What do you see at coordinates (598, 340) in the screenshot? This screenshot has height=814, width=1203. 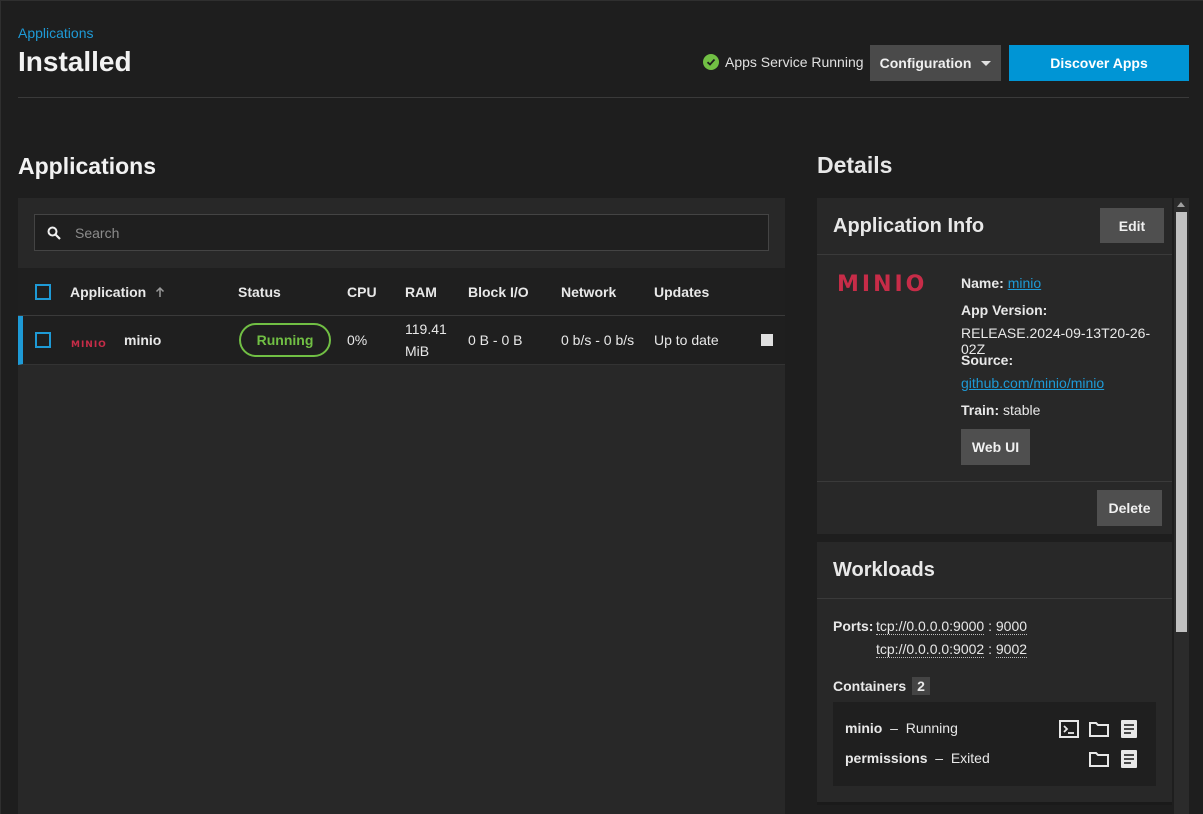 I see `network-value: 0 b/s - 0 b/s` at bounding box center [598, 340].